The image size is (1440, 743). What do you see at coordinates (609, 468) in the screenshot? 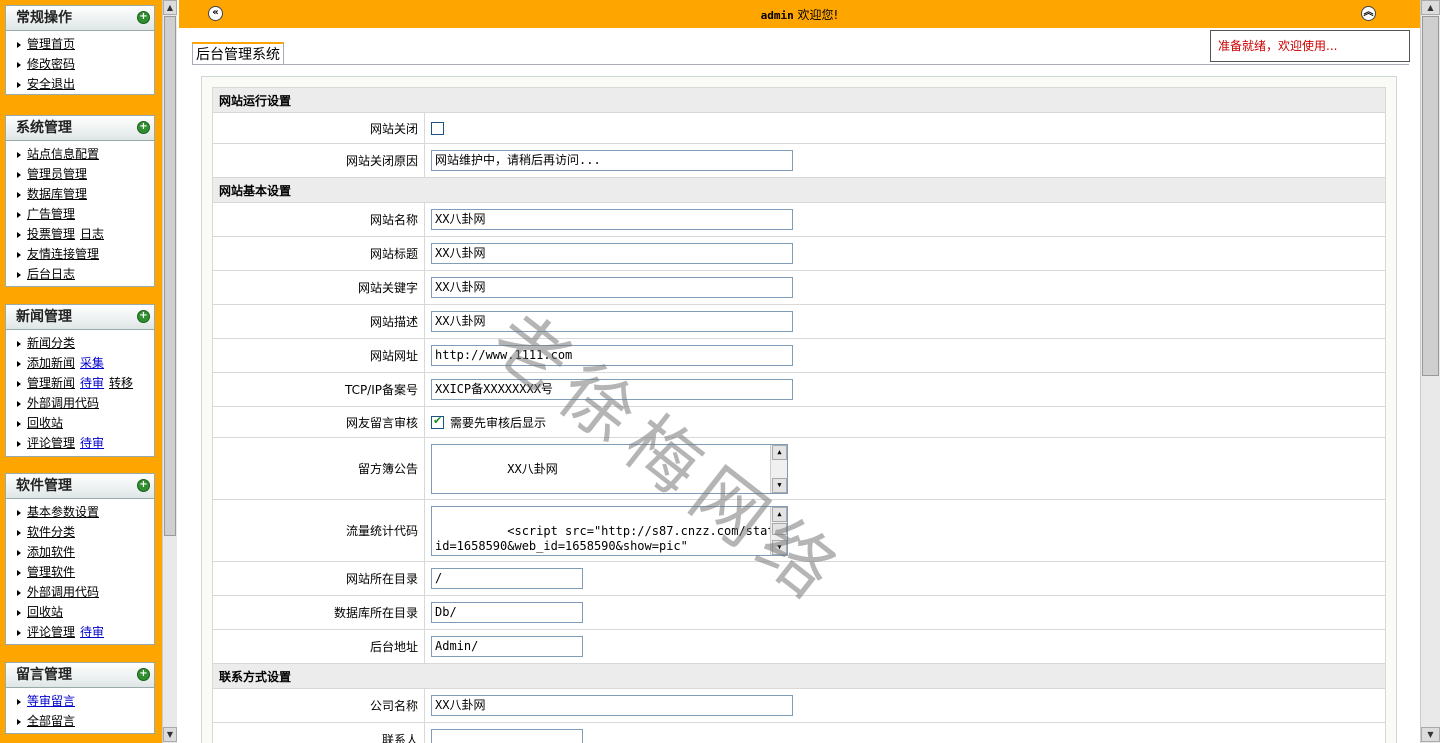
I see `guestbook-notice-textarea: XX八卦网 ▲ ▼` at bounding box center [609, 468].